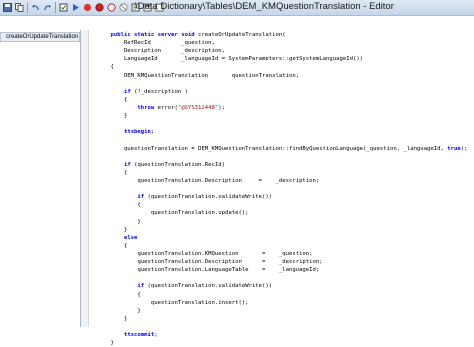 This screenshot has width=474, height=347. What do you see at coordinates (75, 7) in the screenshot?
I see `run-icon` at bounding box center [75, 7].